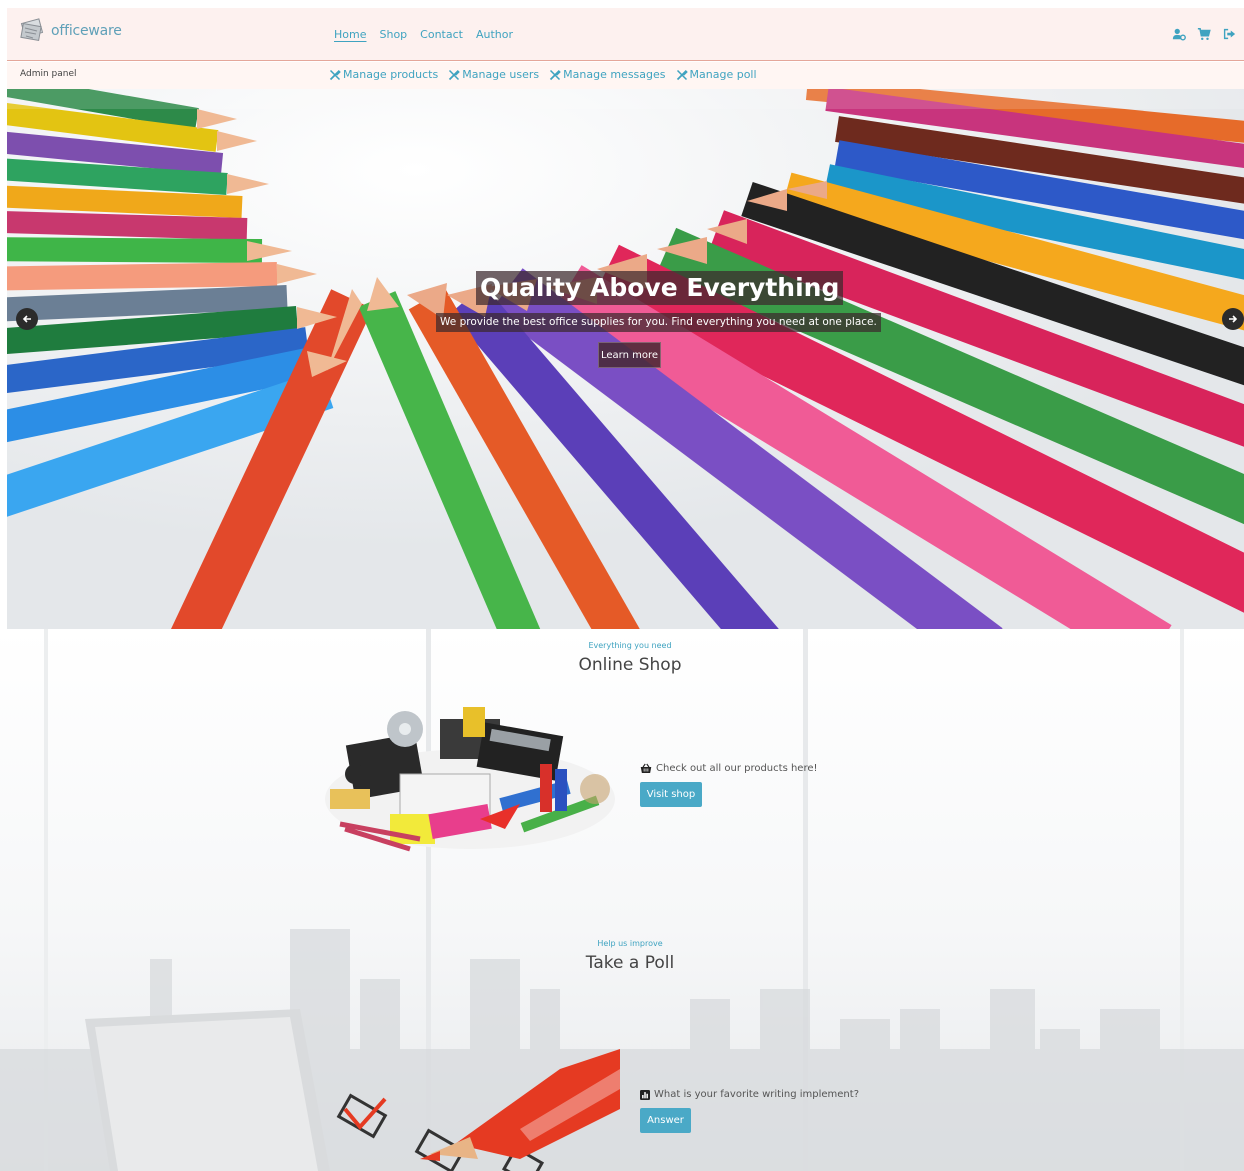 This screenshot has height=1171, width=1244. What do you see at coordinates (630, 645) in the screenshot?
I see `shop-eyebrow: Everything you need` at bounding box center [630, 645].